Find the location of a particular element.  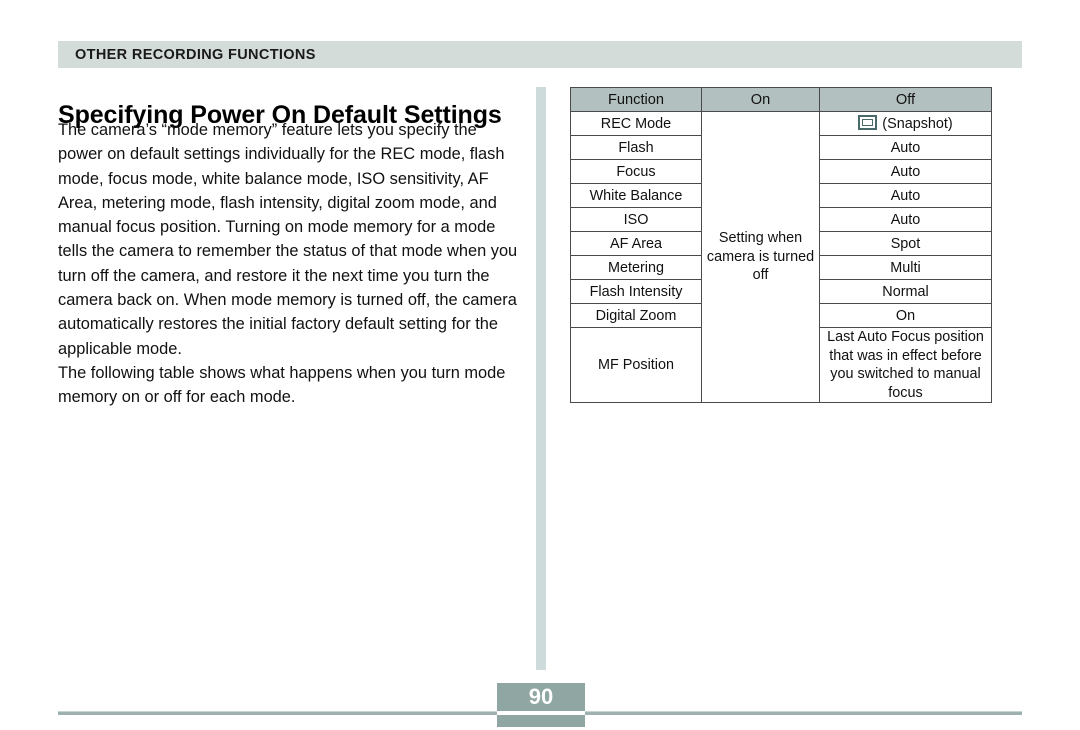

cell-function-digital-zoom: Digital Zoom is located at coordinates (636, 315).